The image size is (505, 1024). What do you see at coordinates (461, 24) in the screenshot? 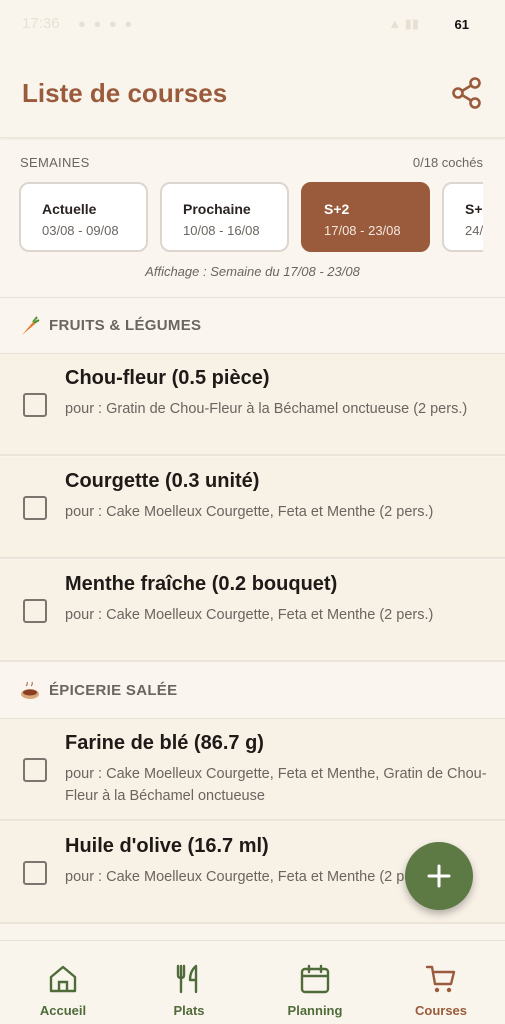
I see `battery-level: 61` at bounding box center [461, 24].